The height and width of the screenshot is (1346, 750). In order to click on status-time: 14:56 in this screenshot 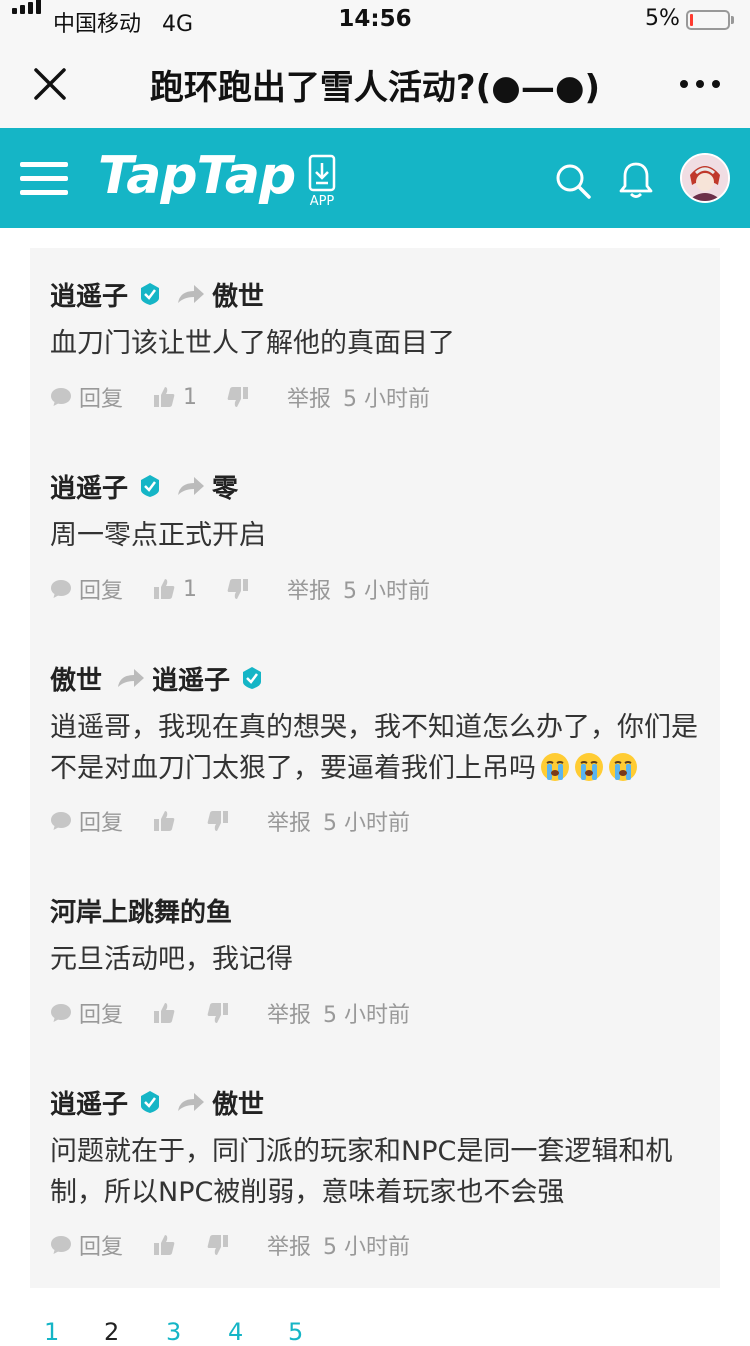, I will do `click(375, 19)`.